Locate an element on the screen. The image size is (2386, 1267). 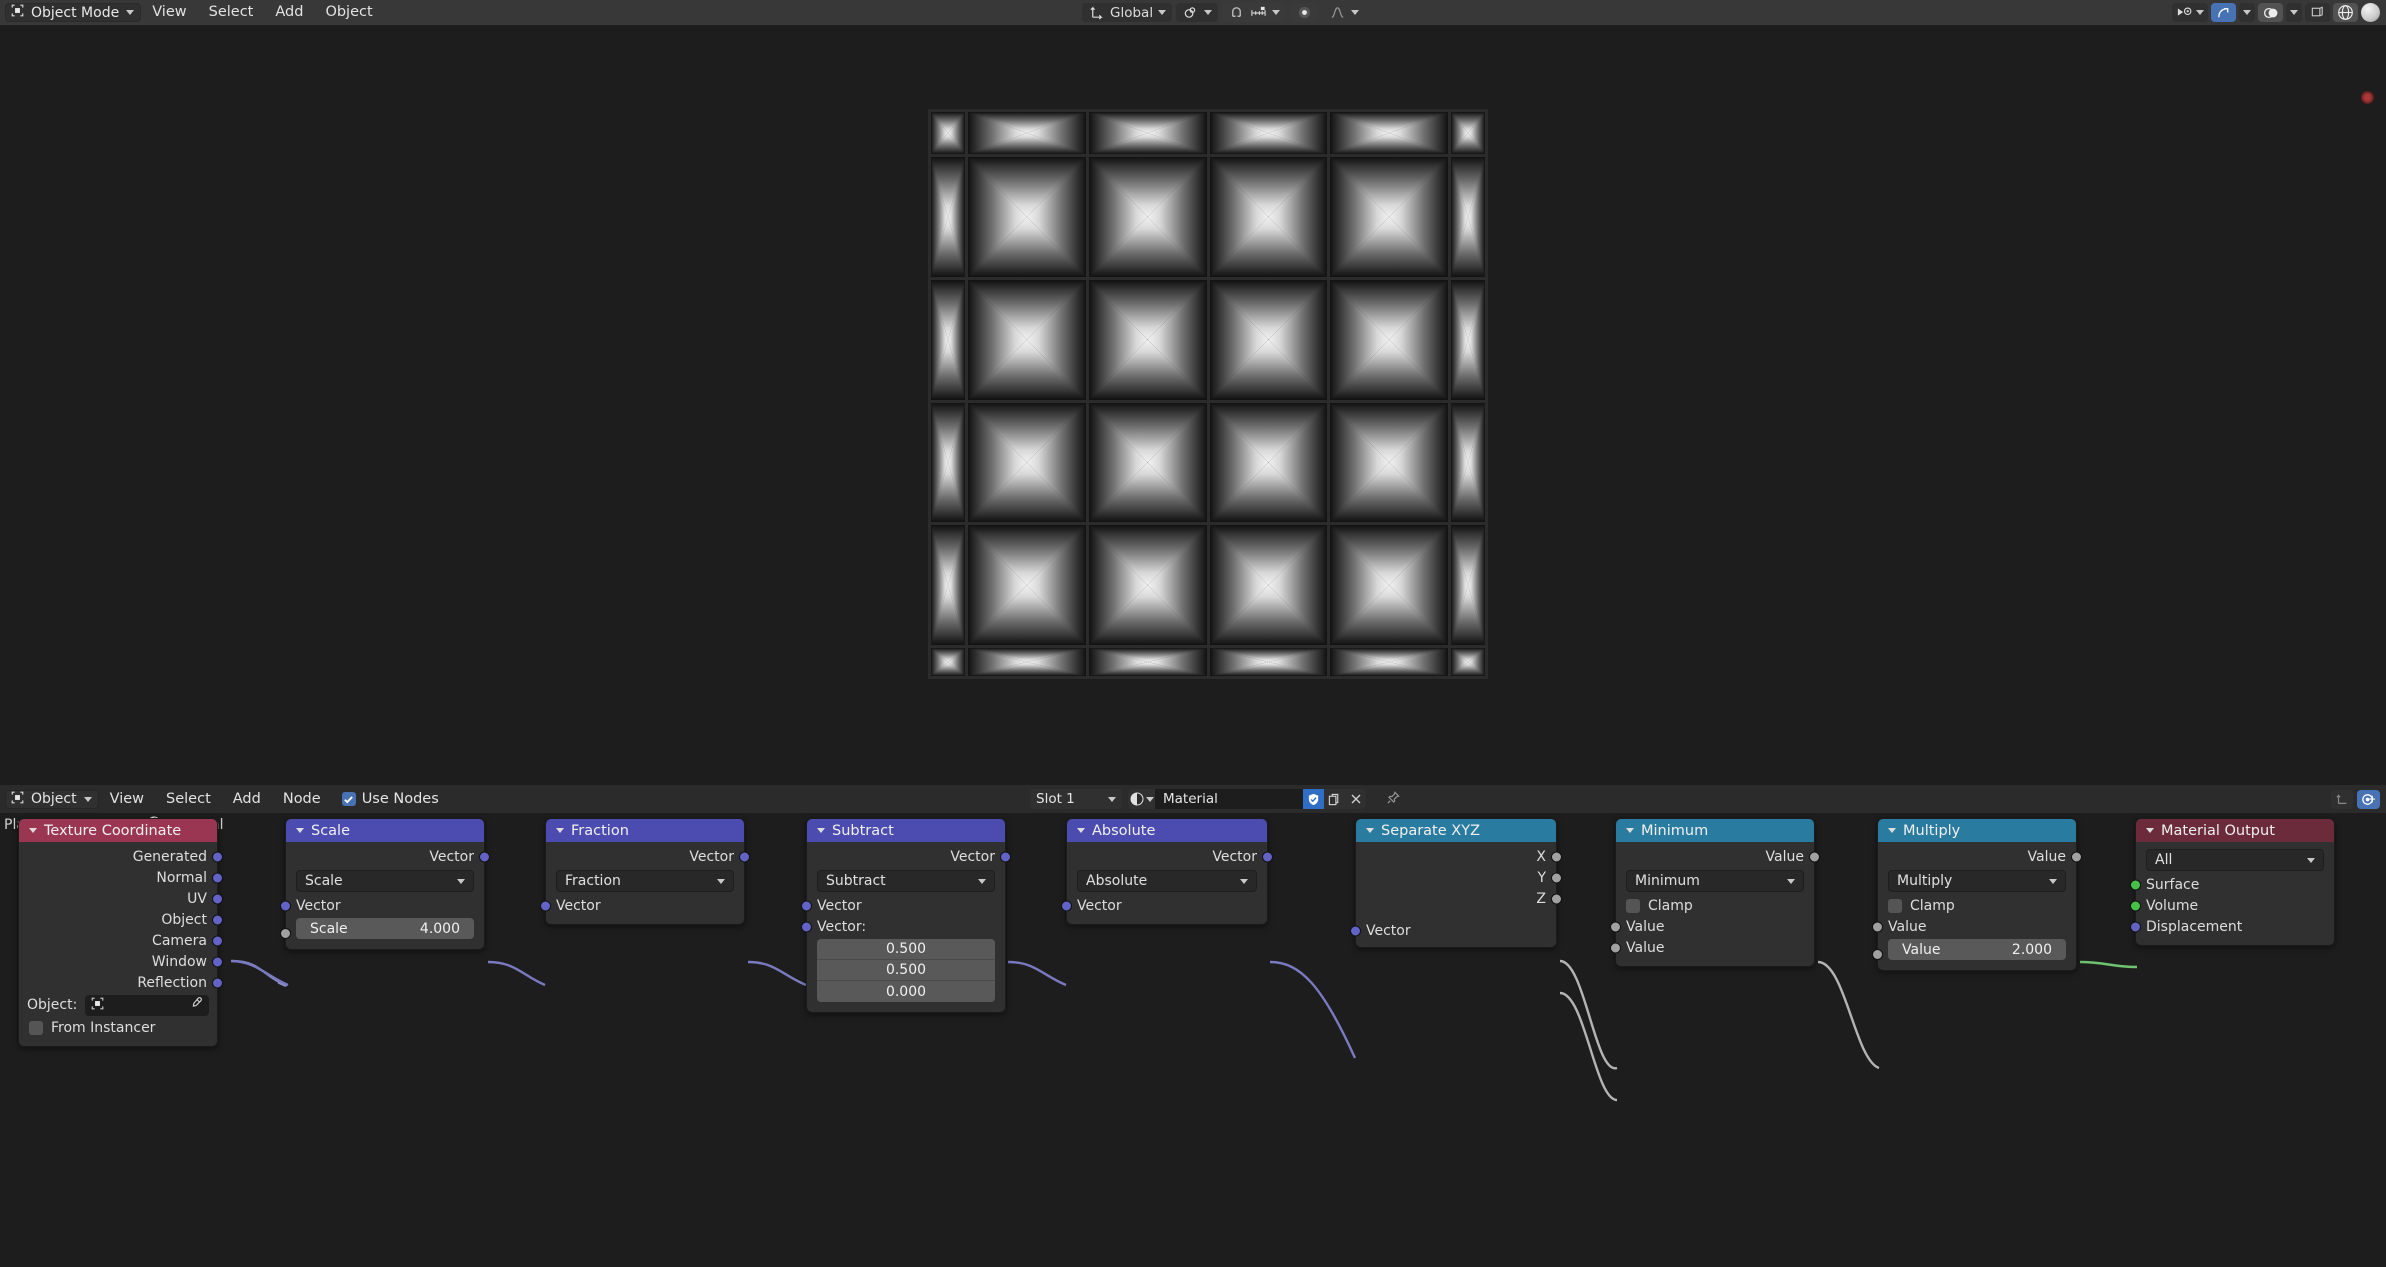
fake-user-shield-icon is located at coordinates (1313, 799).